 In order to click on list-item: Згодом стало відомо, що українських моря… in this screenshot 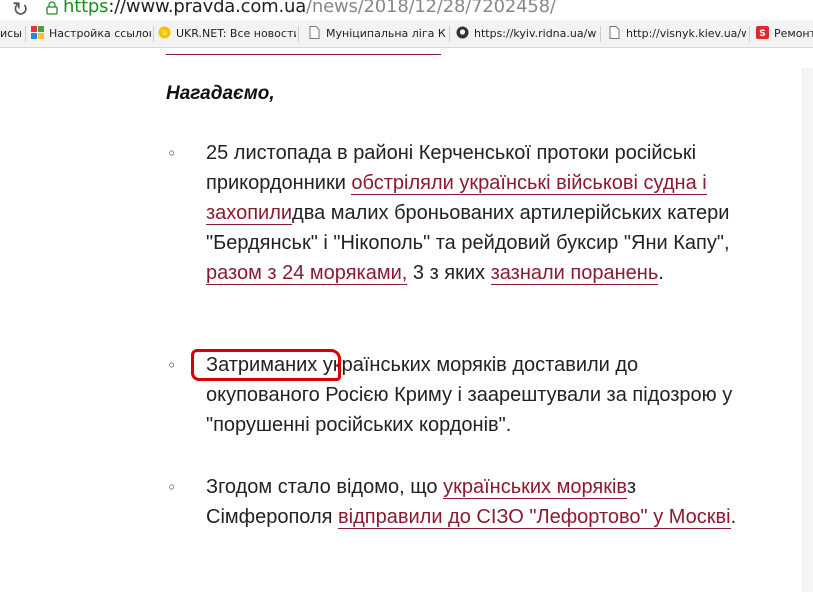, I will do `click(476, 502)`.